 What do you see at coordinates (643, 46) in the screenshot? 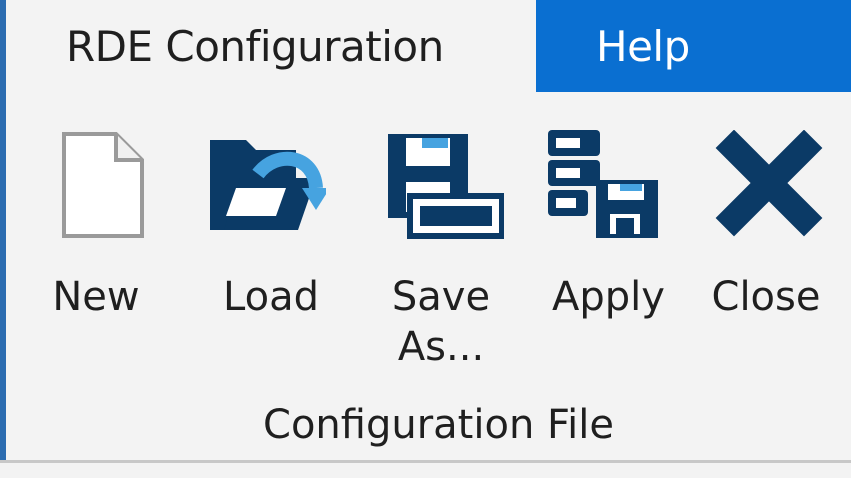
I see `tab-help-label: Help` at bounding box center [643, 46].